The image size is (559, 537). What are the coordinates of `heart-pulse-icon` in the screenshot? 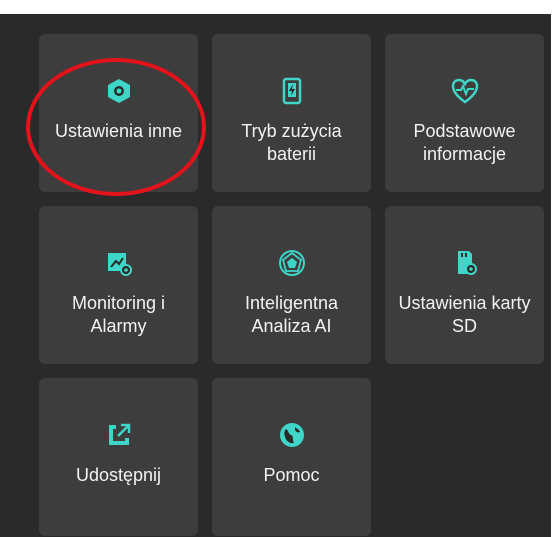 It's located at (465, 91).